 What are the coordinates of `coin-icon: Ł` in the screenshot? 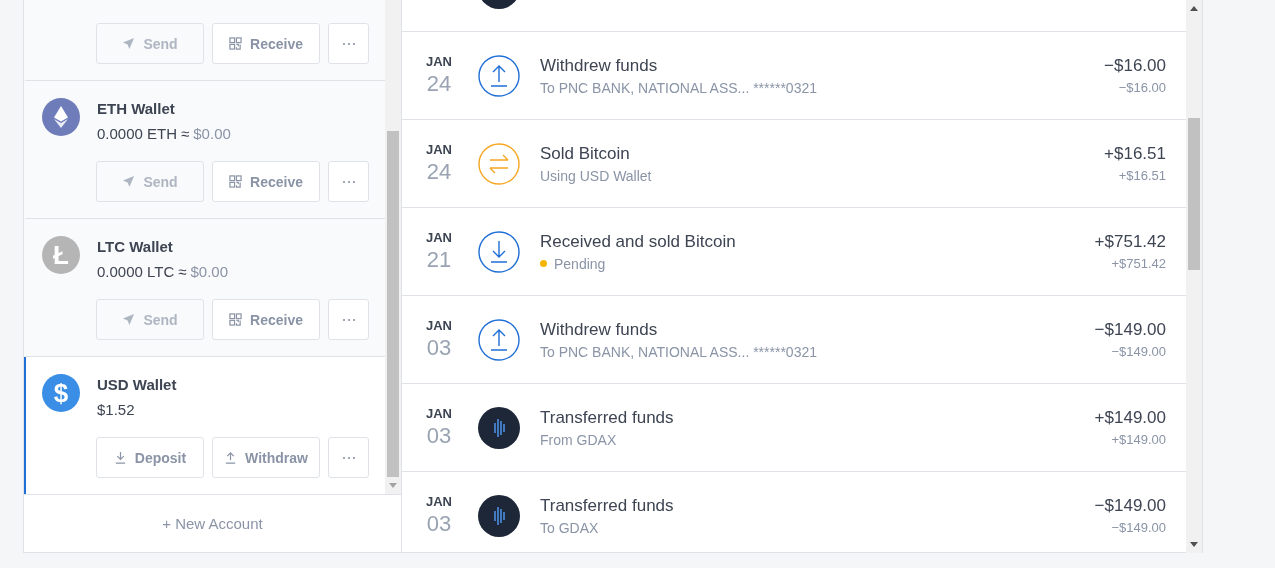 It's located at (61, 255).